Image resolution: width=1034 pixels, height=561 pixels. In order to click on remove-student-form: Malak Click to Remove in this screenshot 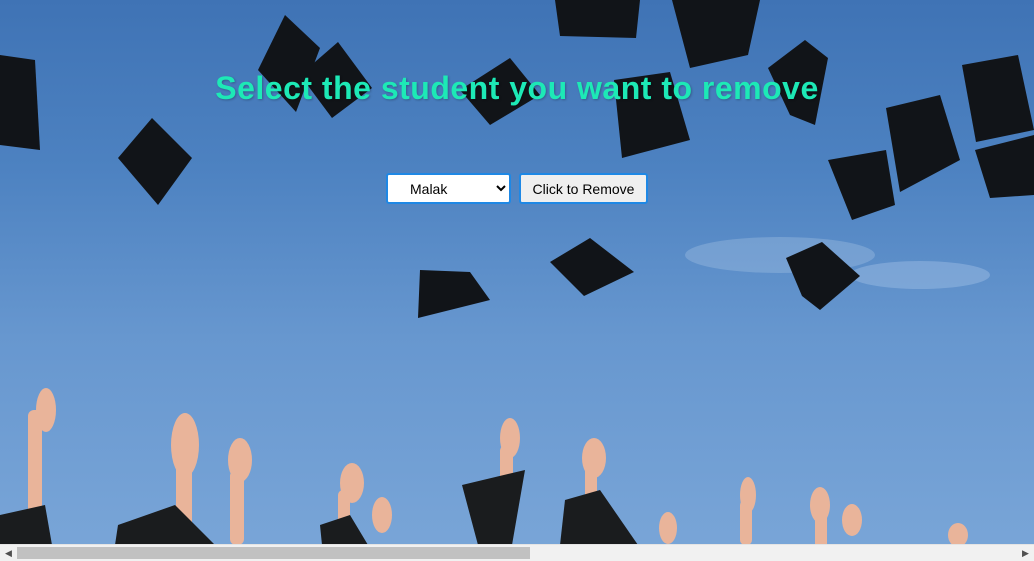, I will do `click(517, 188)`.